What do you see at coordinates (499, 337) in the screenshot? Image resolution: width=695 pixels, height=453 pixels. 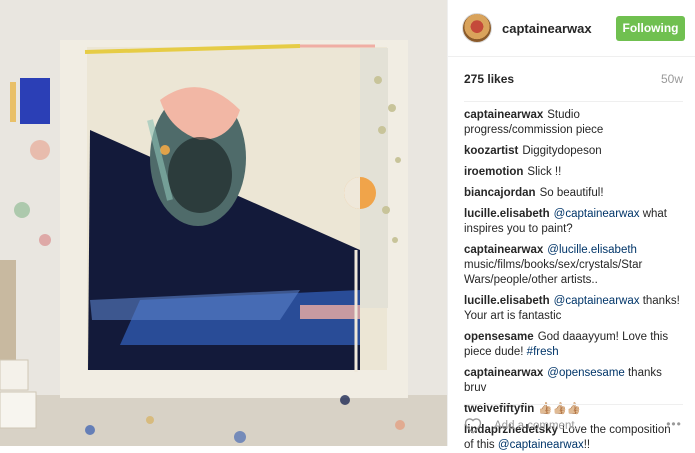 I see `comment-author: opensesame` at bounding box center [499, 337].